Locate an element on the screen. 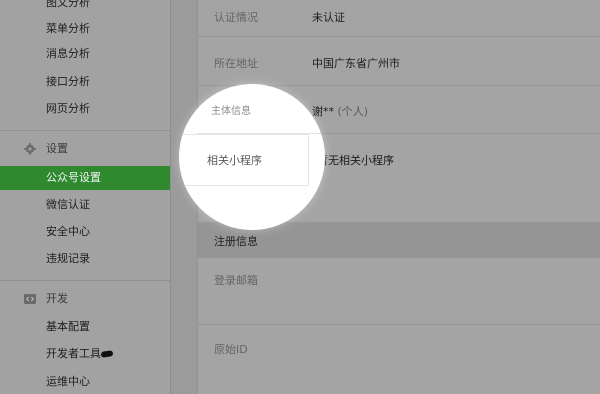 The image size is (600, 394). sidebar-item-web-analysis: 网页分析 is located at coordinates (85, 109).